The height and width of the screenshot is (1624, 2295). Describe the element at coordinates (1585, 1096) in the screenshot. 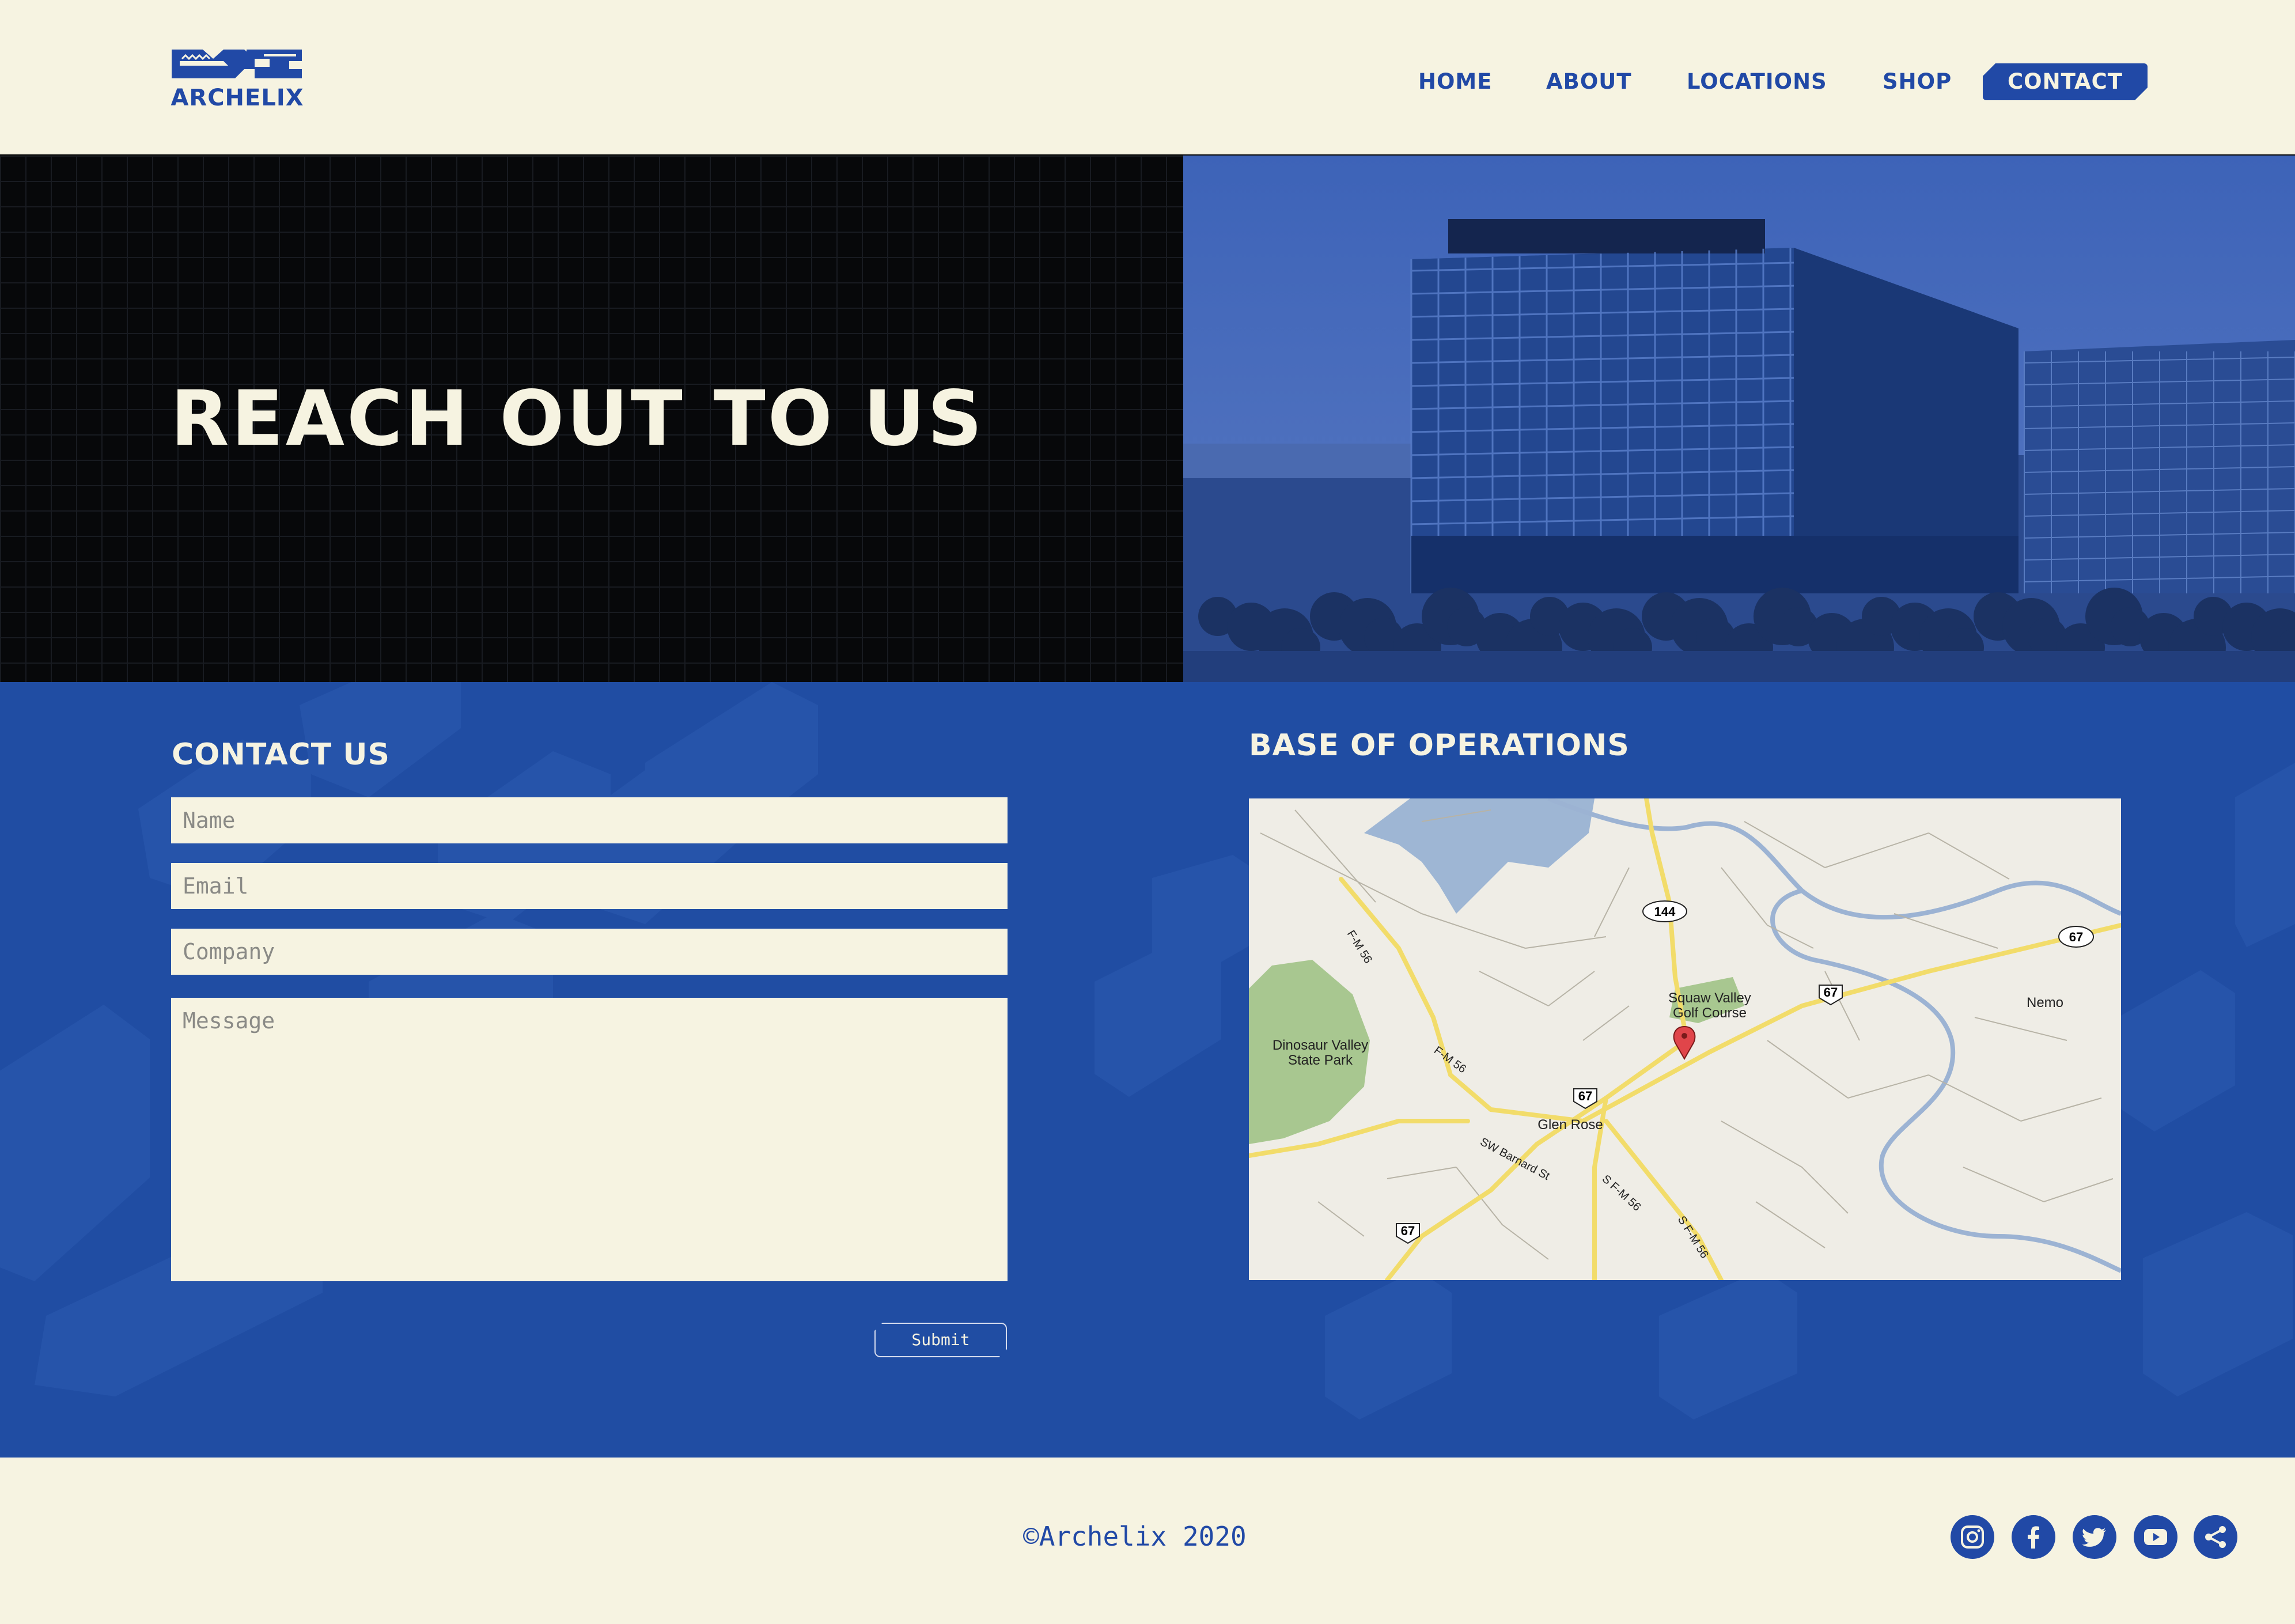

I see `road-67-label-west: 67` at that location.